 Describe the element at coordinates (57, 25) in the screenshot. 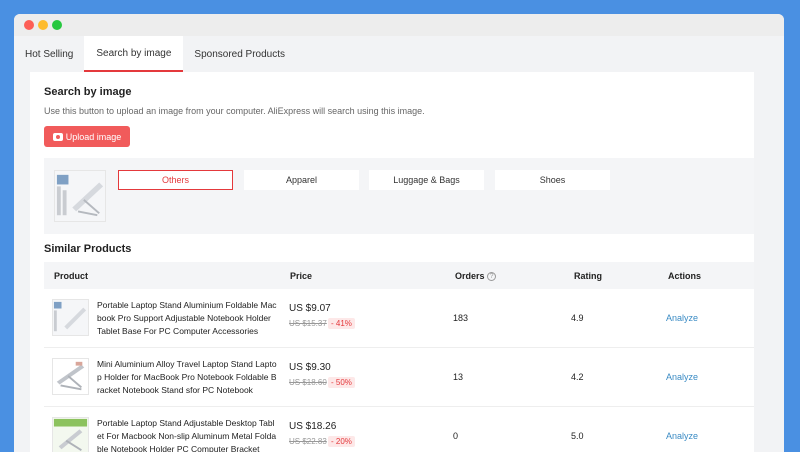

I see `maximize-window-button` at that location.